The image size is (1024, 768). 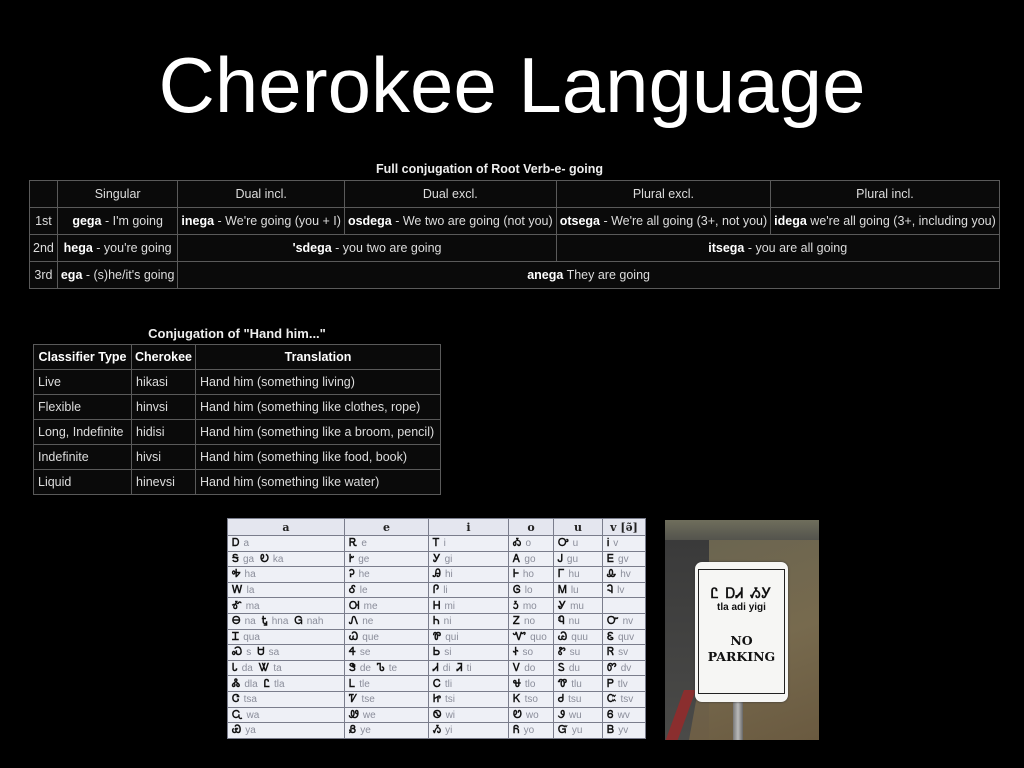 I want to click on syllable-romanization: lv, so click(x=621, y=591).